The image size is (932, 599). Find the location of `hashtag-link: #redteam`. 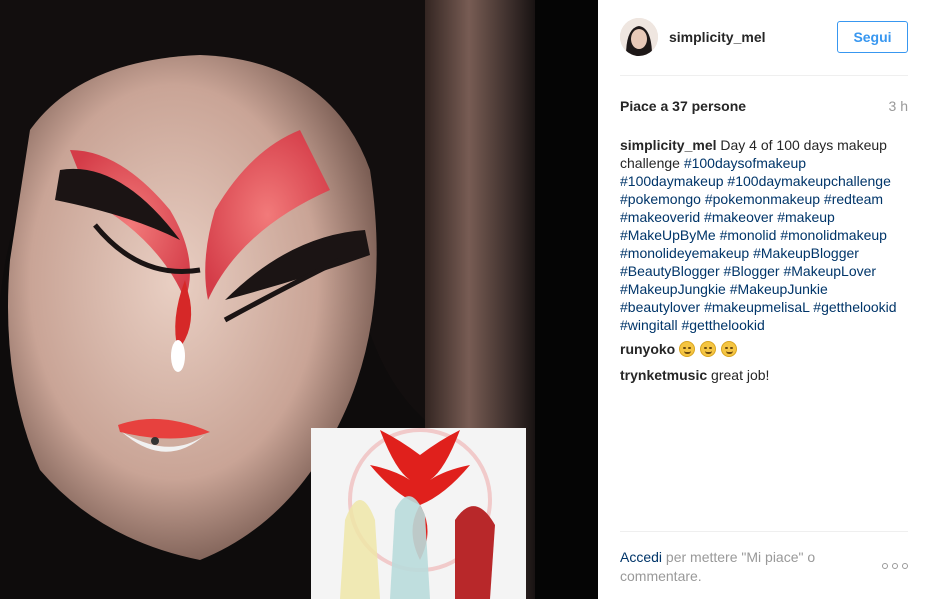

hashtag-link: #redteam is located at coordinates (853, 199).